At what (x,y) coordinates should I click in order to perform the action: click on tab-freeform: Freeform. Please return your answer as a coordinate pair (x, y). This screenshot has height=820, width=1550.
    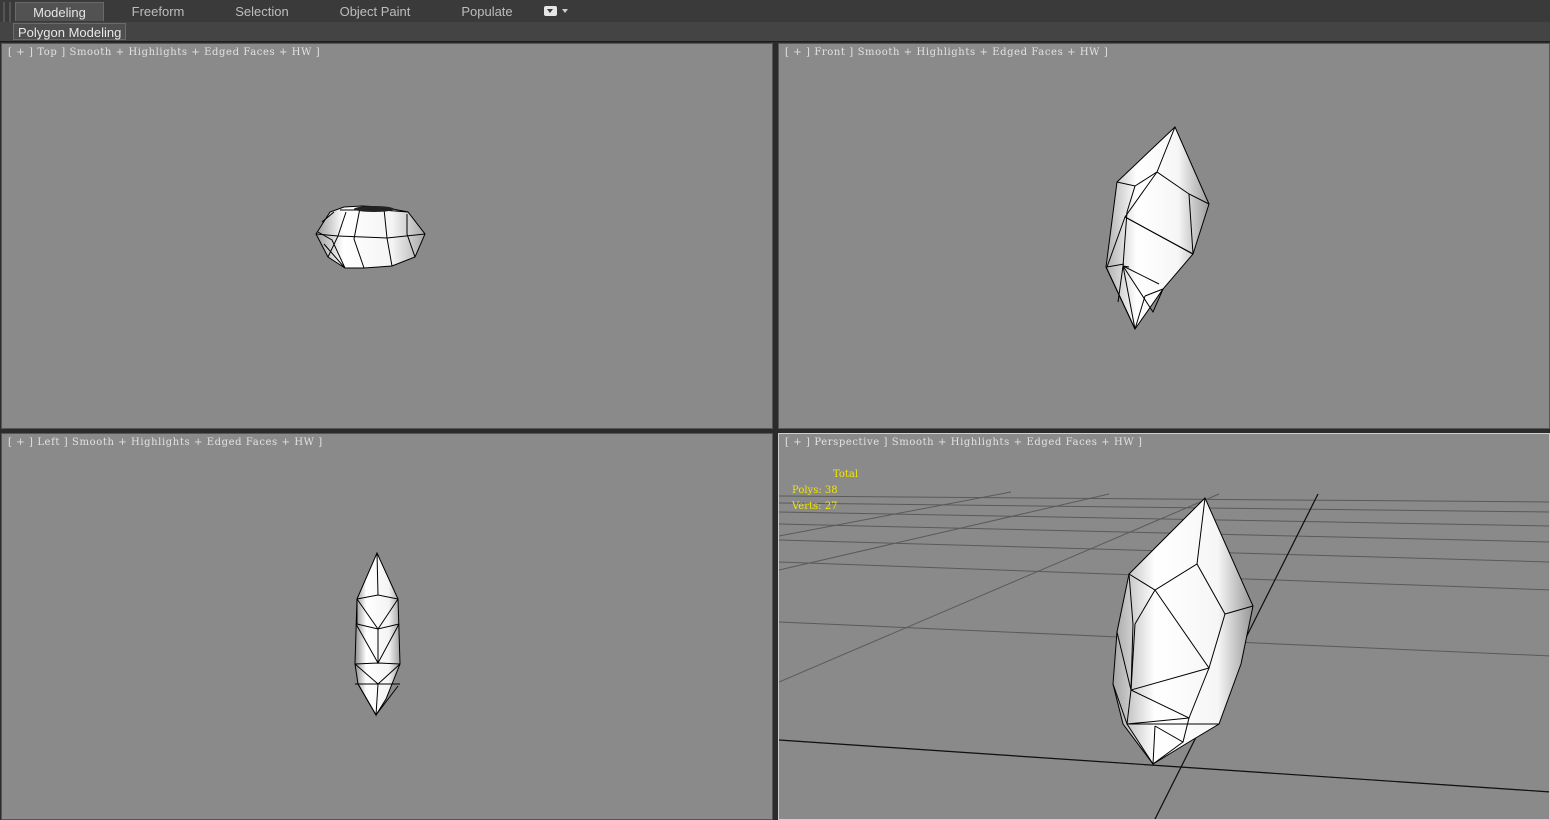
    Looking at the image, I should click on (158, 11).